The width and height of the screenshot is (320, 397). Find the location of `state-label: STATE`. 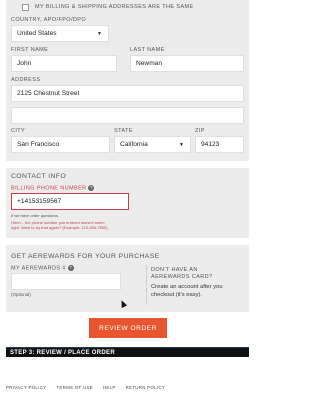

state-label: STATE is located at coordinates (123, 131).